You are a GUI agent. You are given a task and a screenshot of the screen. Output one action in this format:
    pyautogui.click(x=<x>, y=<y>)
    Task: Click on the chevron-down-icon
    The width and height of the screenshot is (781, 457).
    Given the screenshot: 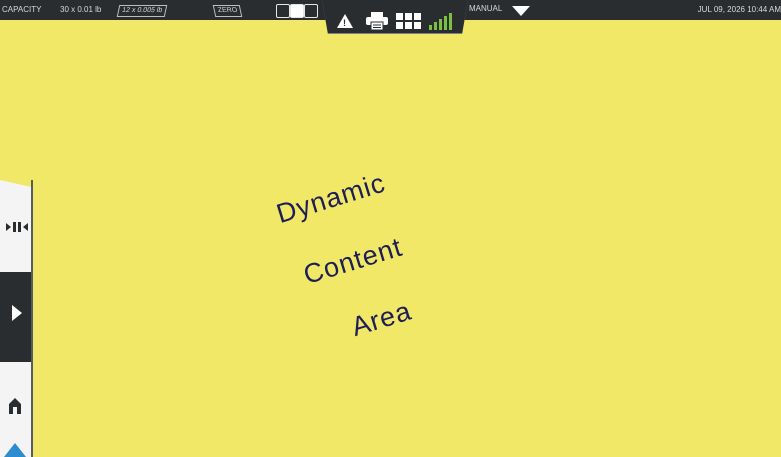 What is the action you would take?
    pyautogui.click(x=521, y=11)
    